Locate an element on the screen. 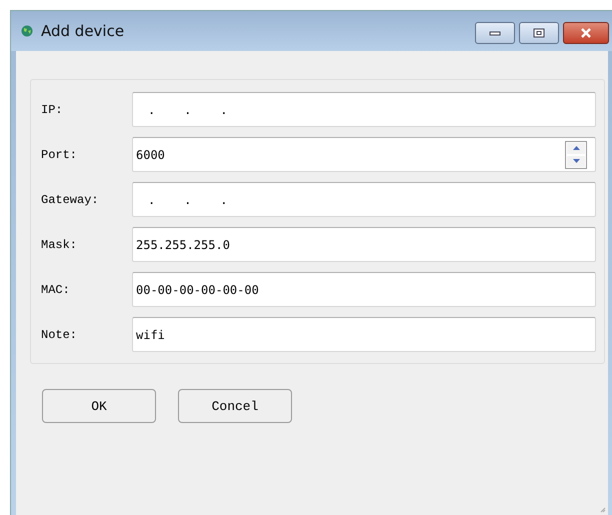 This screenshot has height=515, width=612. dialog-button: Concel is located at coordinates (235, 406).